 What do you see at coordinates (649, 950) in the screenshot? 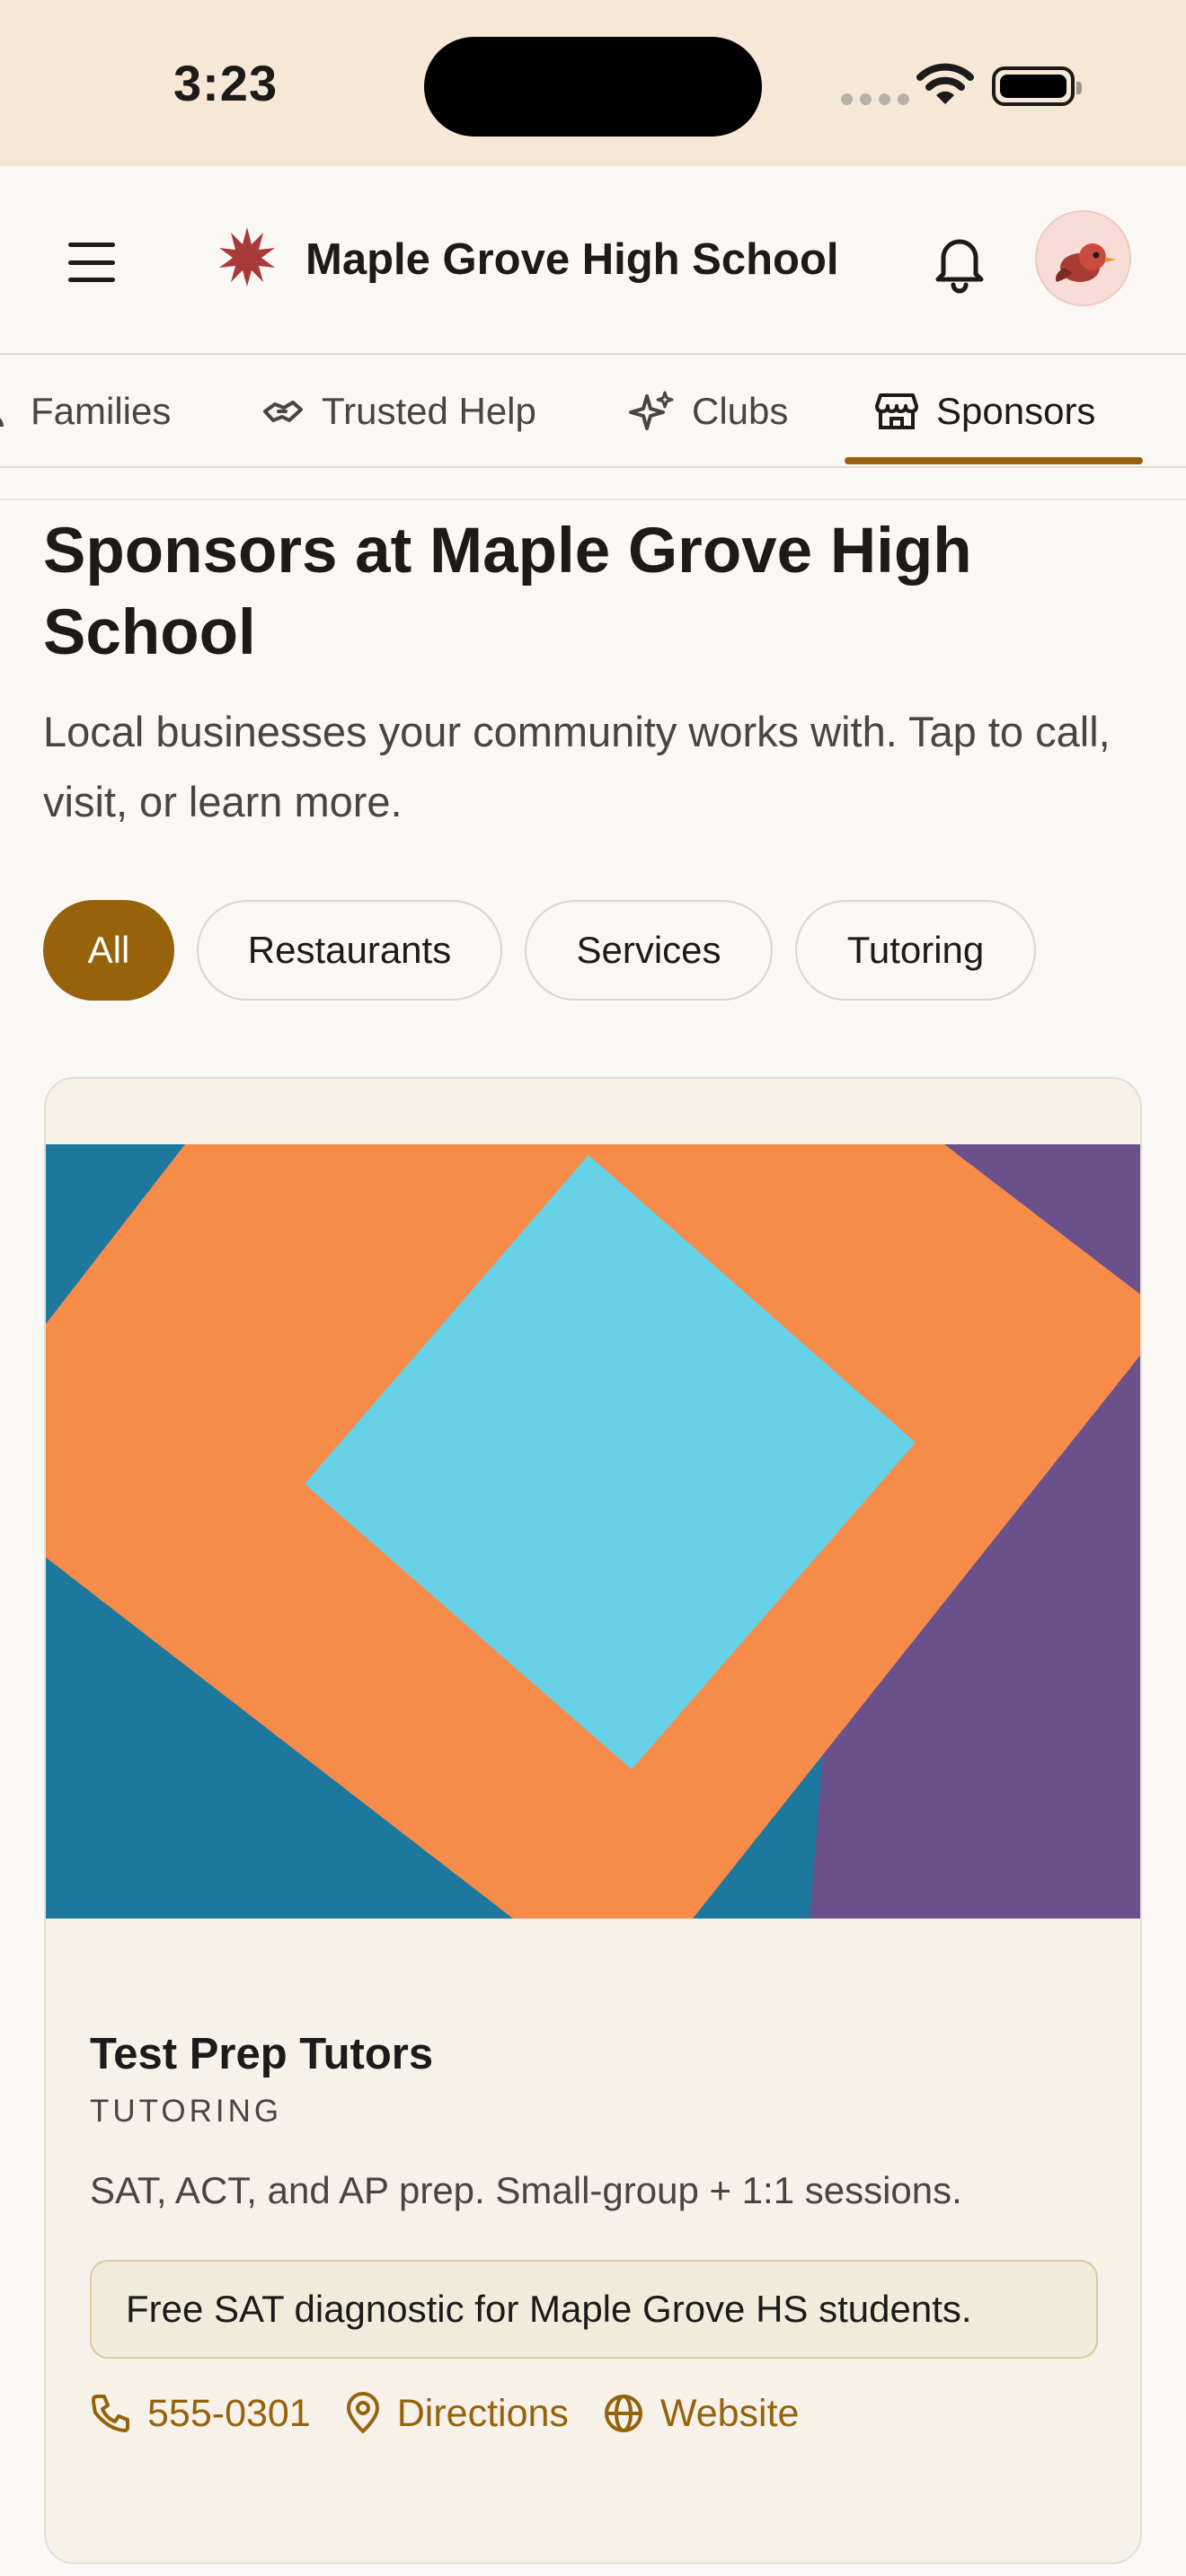
I see `filter-chip-services: Services` at bounding box center [649, 950].